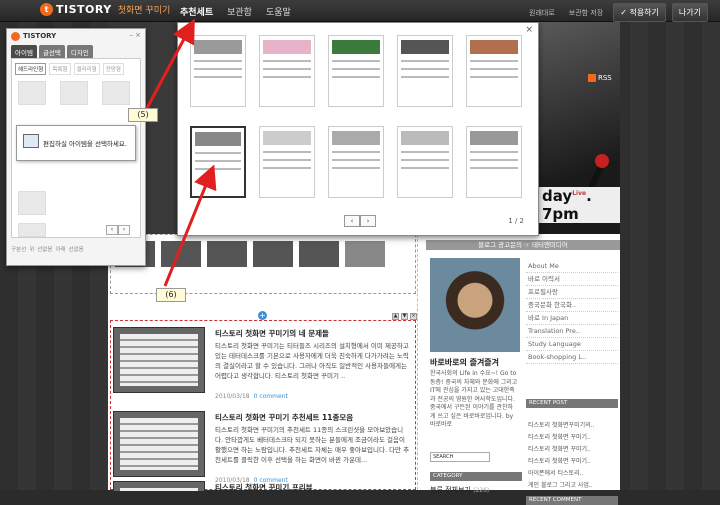  Describe the element at coordinates (592, 78) in the screenshot. I see `rss-icon` at that location.